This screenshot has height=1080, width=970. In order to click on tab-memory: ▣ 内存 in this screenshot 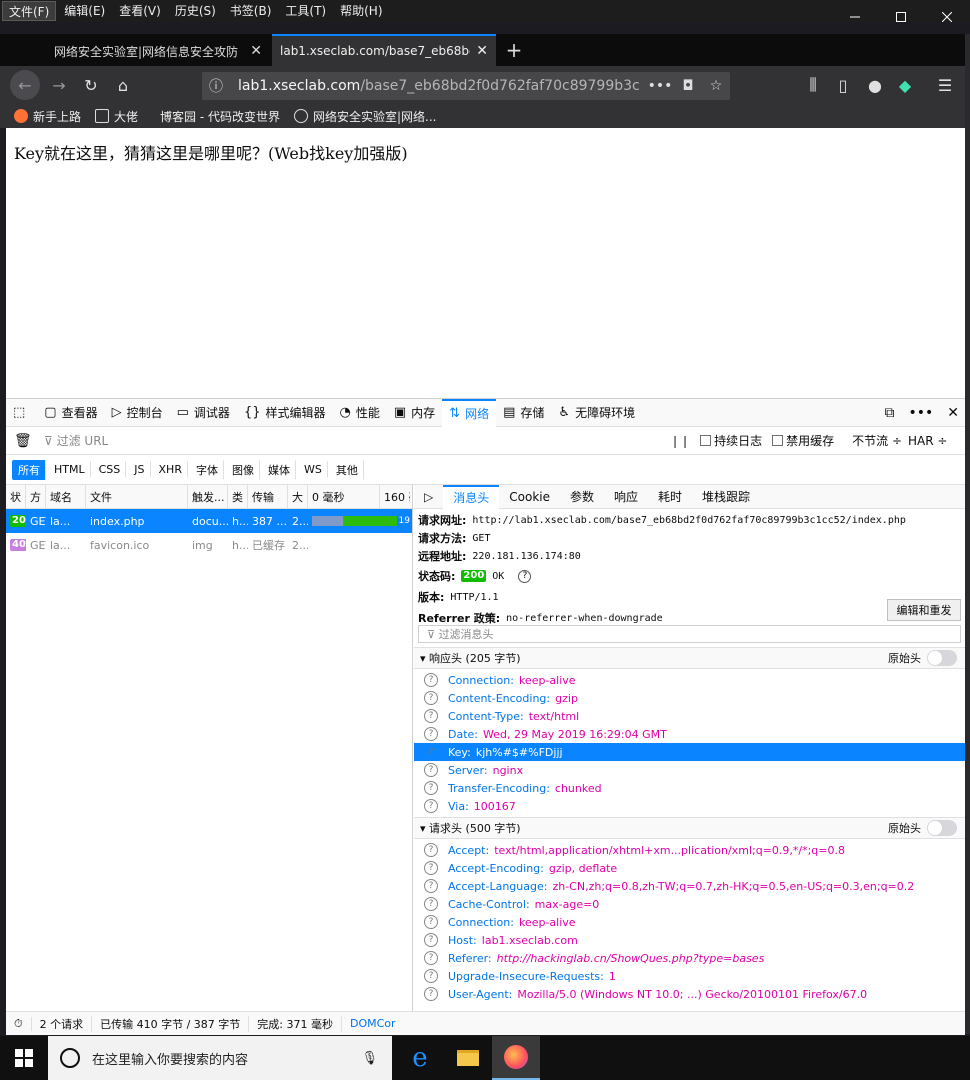, I will do `click(414, 413)`.